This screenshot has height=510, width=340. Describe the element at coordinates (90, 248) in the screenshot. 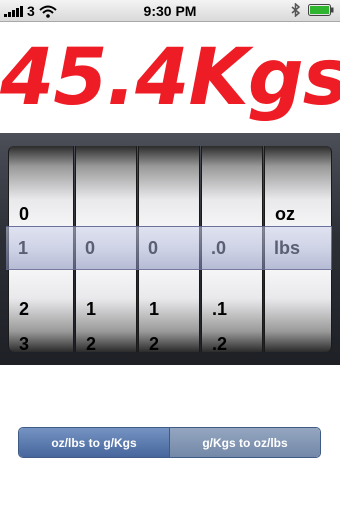

I see `picker-wheel-2-selected: 0` at that location.